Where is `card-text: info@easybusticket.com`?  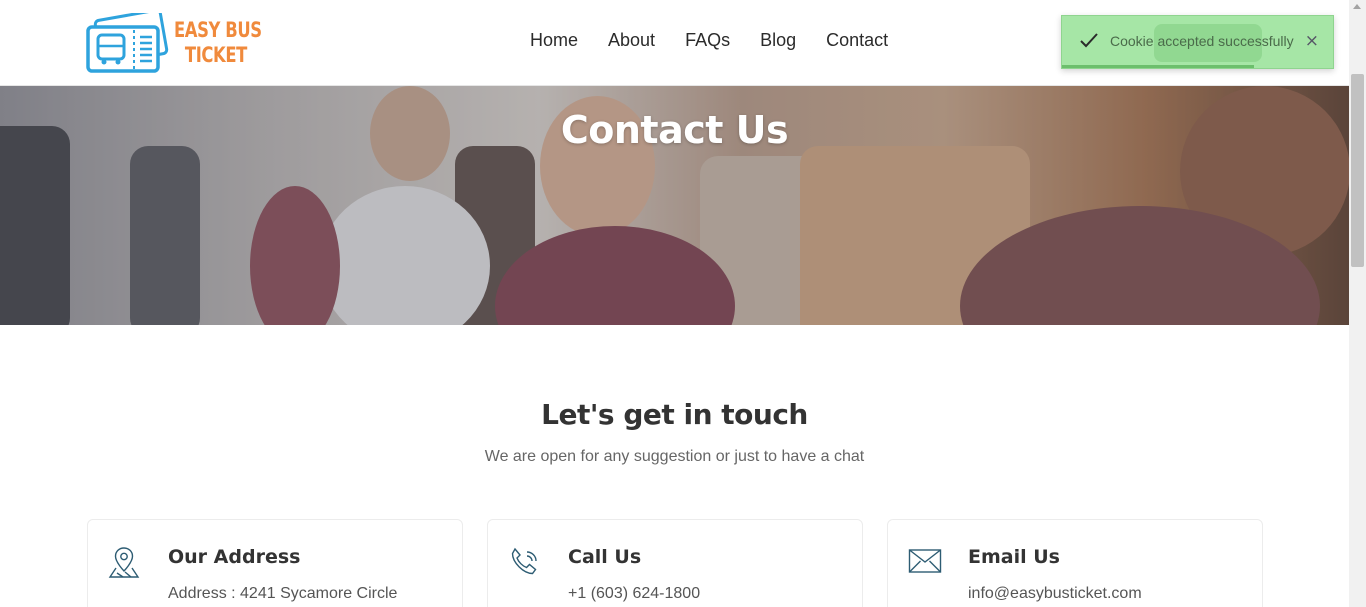
card-text: info@easybusticket.com is located at coordinates (1055, 594).